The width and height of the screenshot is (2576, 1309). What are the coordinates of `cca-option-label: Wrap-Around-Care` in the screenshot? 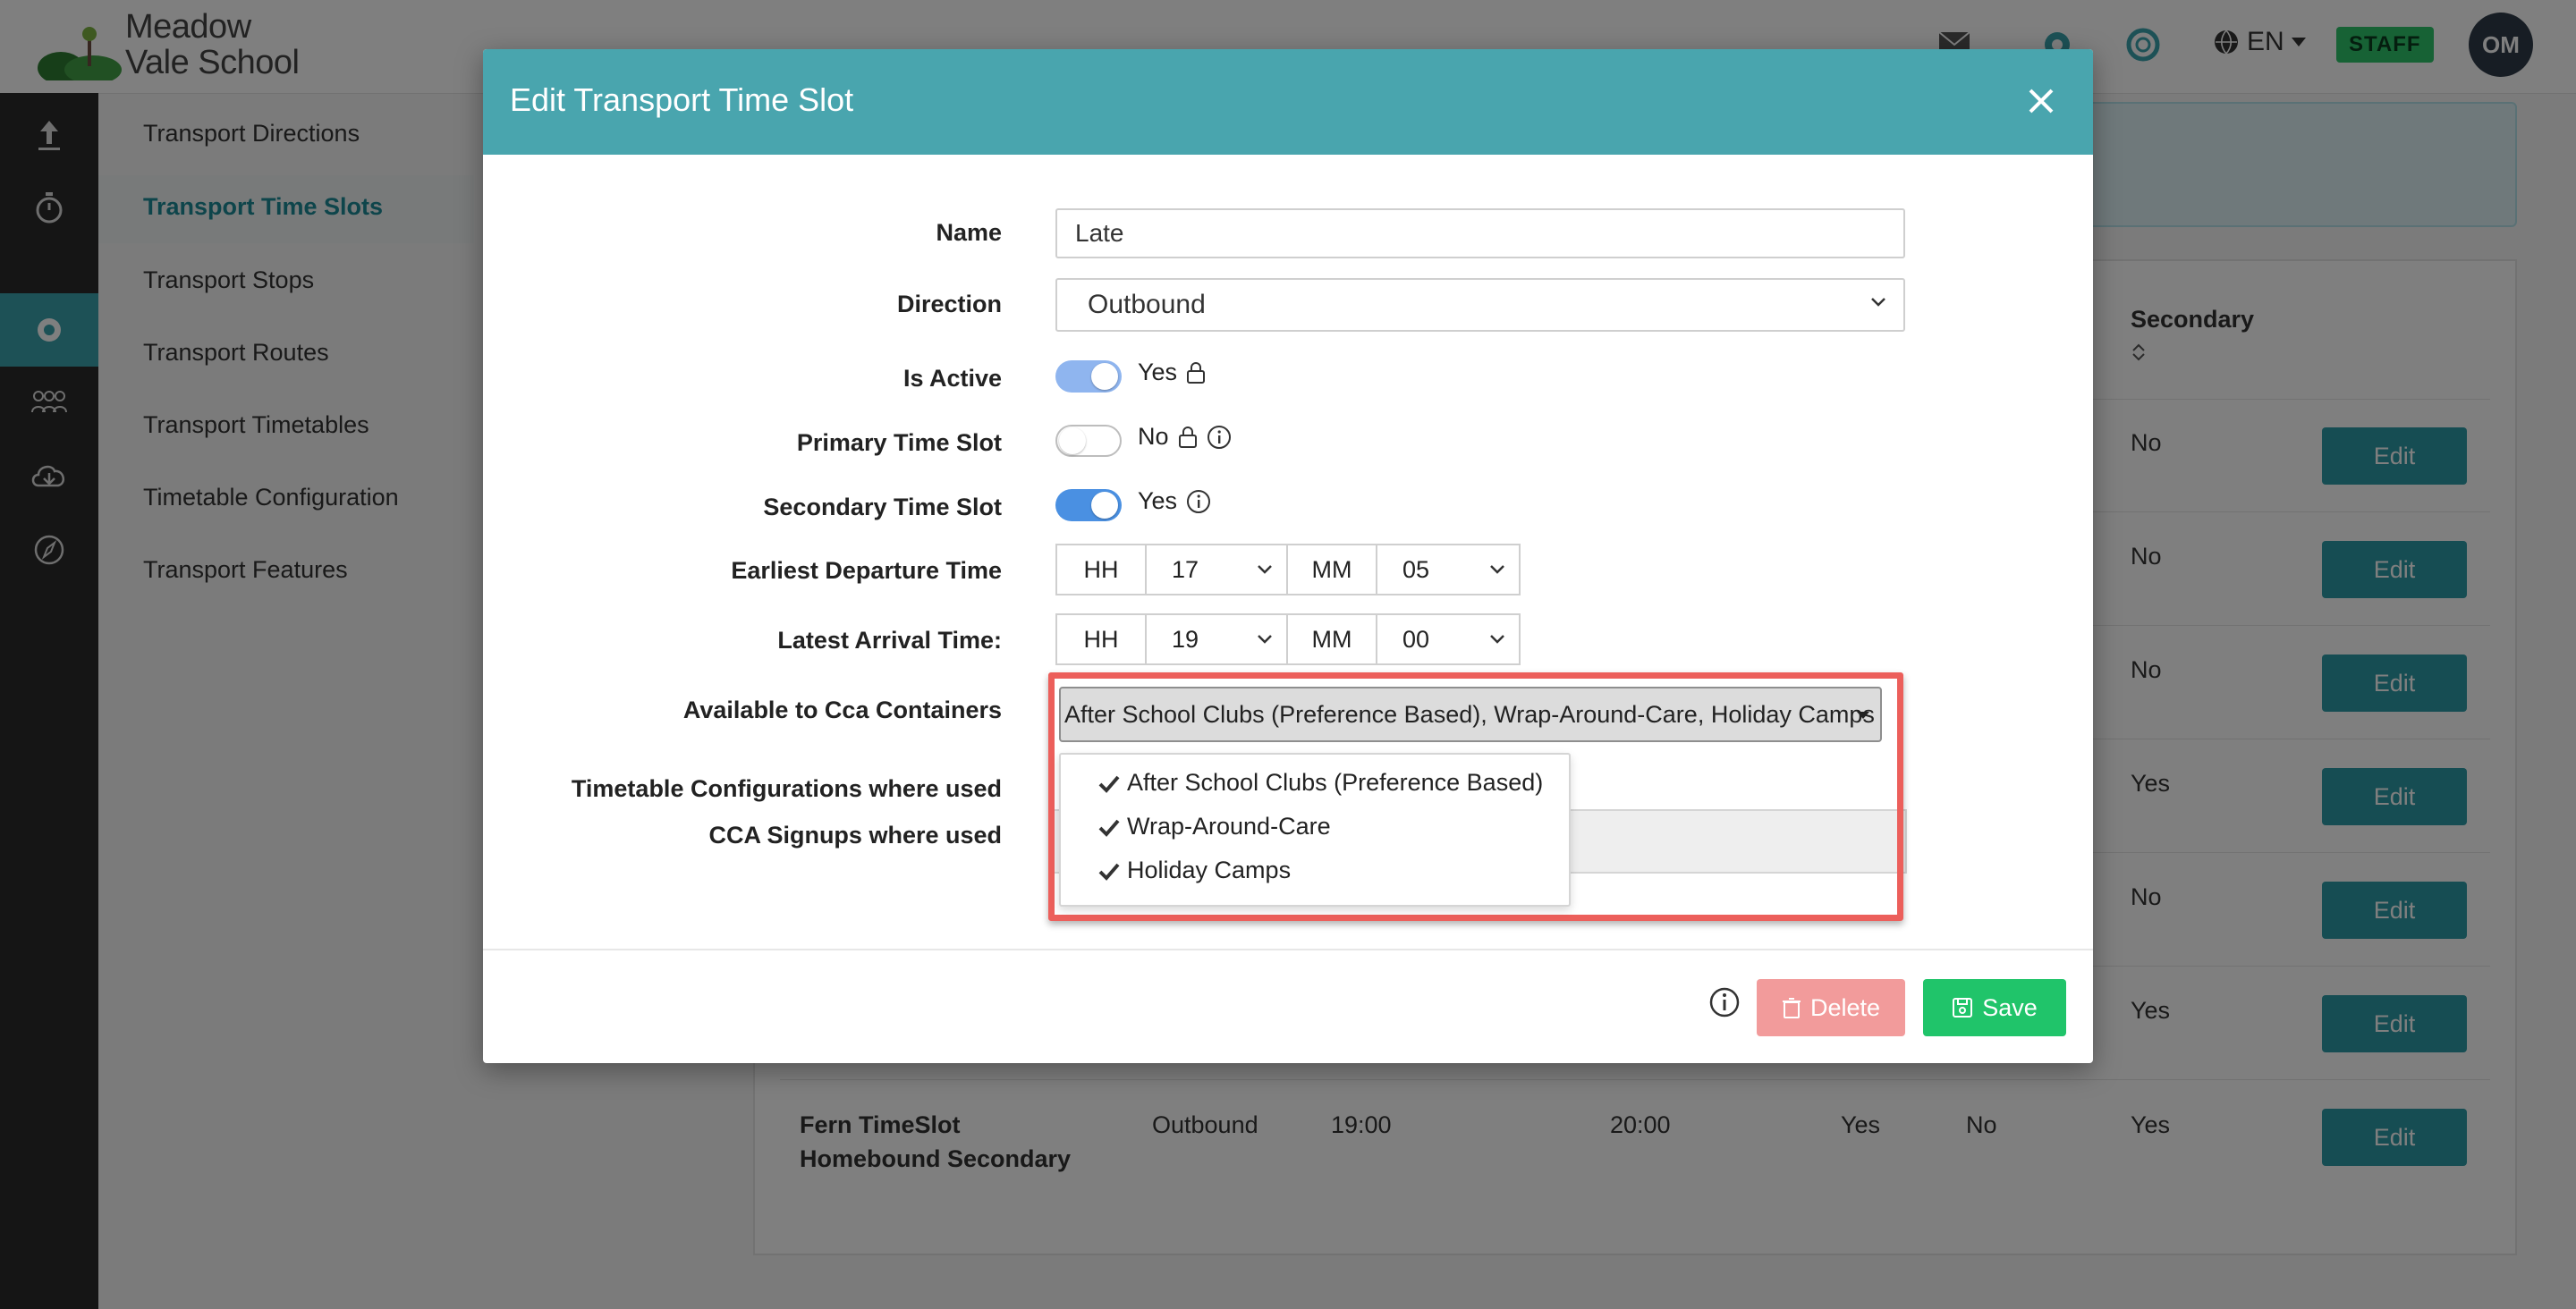 It's located at (1229, 826).